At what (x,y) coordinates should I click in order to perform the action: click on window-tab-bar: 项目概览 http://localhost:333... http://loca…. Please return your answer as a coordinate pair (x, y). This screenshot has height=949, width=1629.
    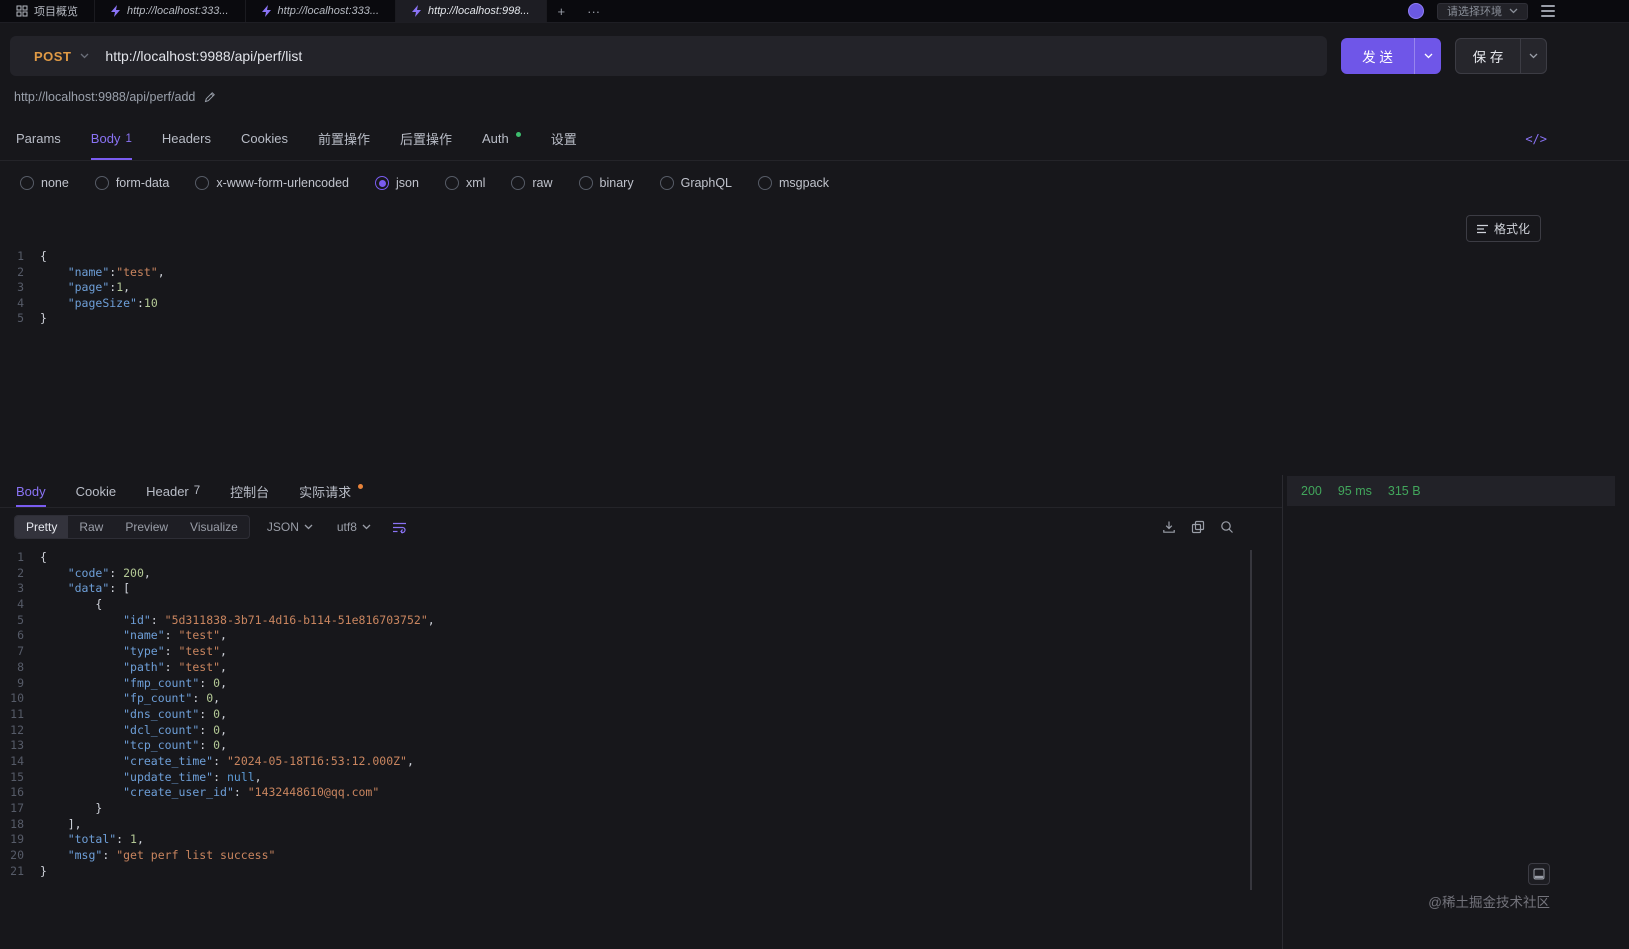
    Looking at the image, I should click on (814, 11).